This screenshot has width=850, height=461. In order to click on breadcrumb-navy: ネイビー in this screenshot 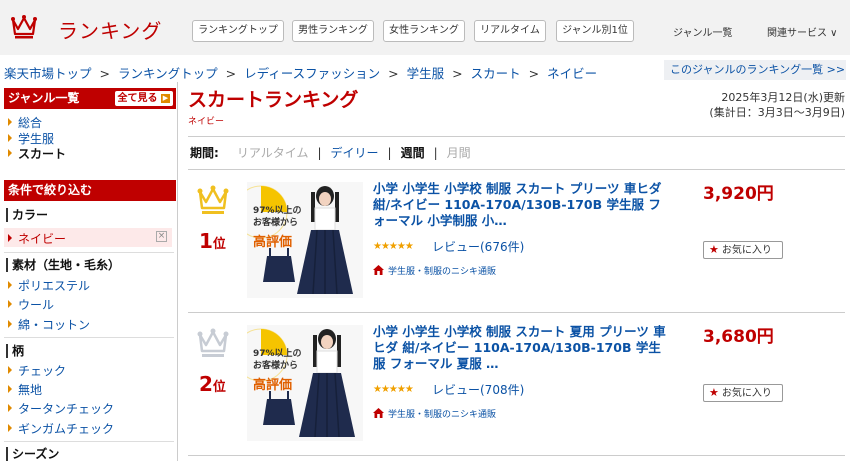, I will do `click(572, 73)`.